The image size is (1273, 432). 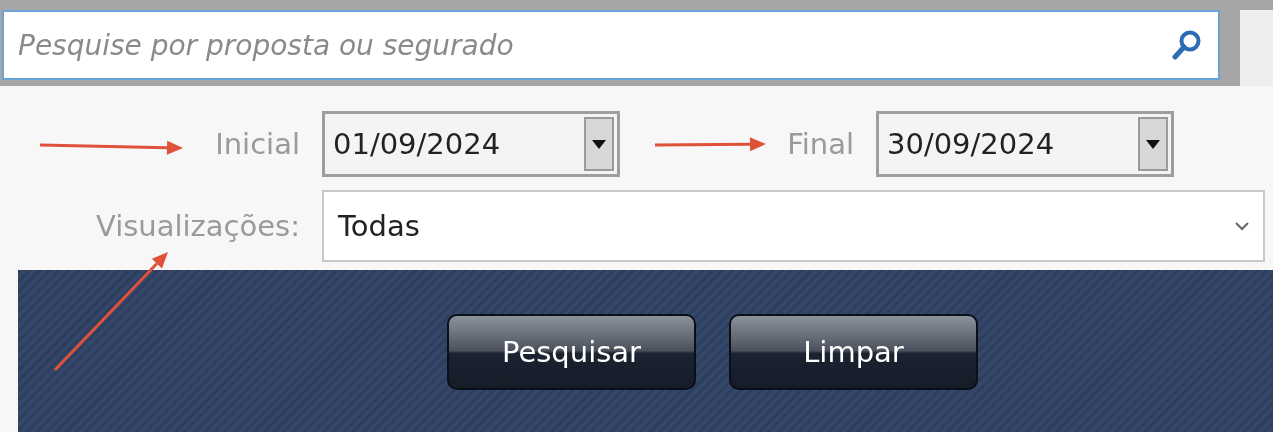 I want to click on field-label: Final, so click(x=820, y=144).